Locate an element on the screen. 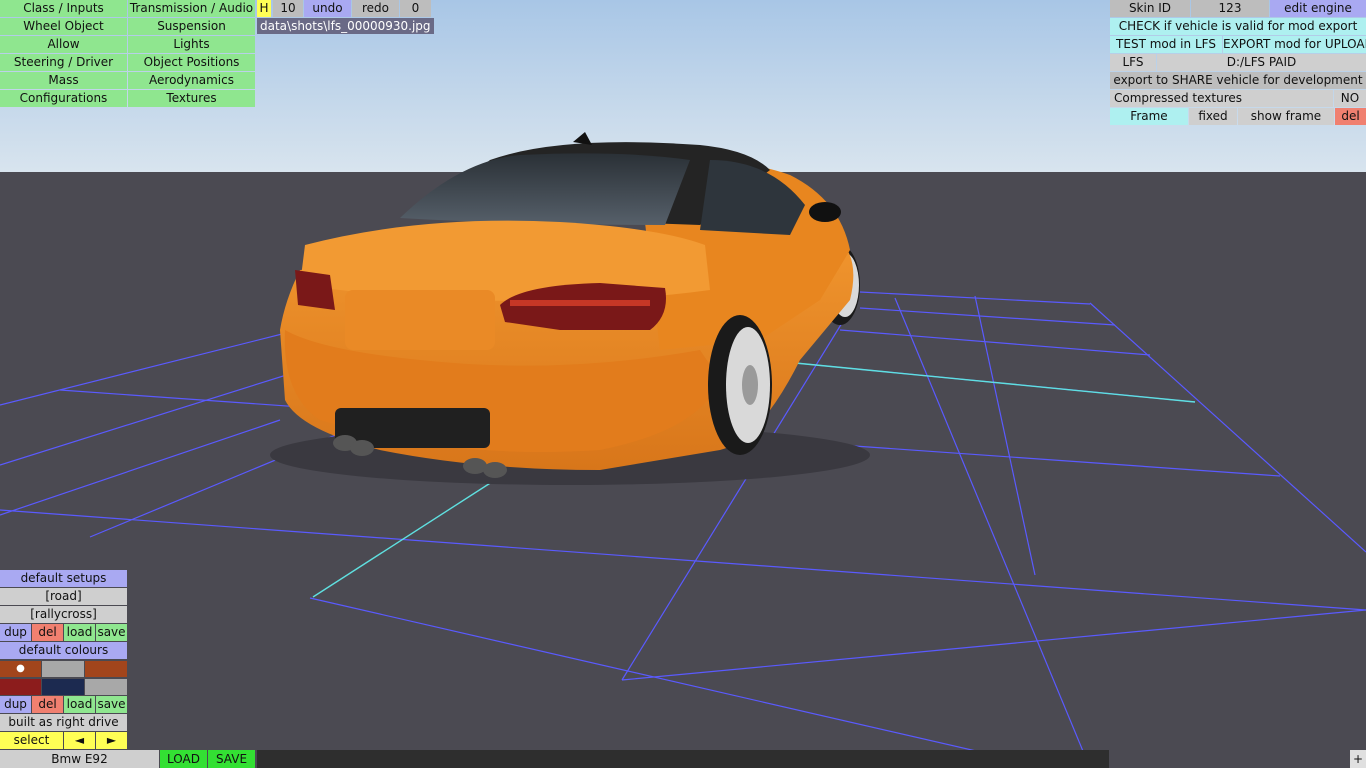  default-setups-header: default setups is located at coordinates (63, 578).